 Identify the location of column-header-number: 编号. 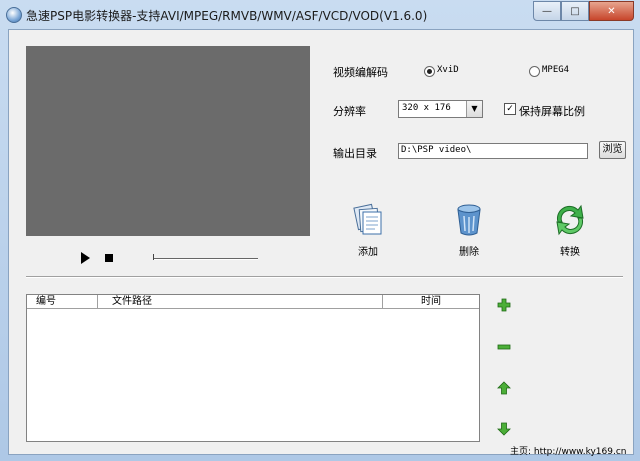
(62, 301).